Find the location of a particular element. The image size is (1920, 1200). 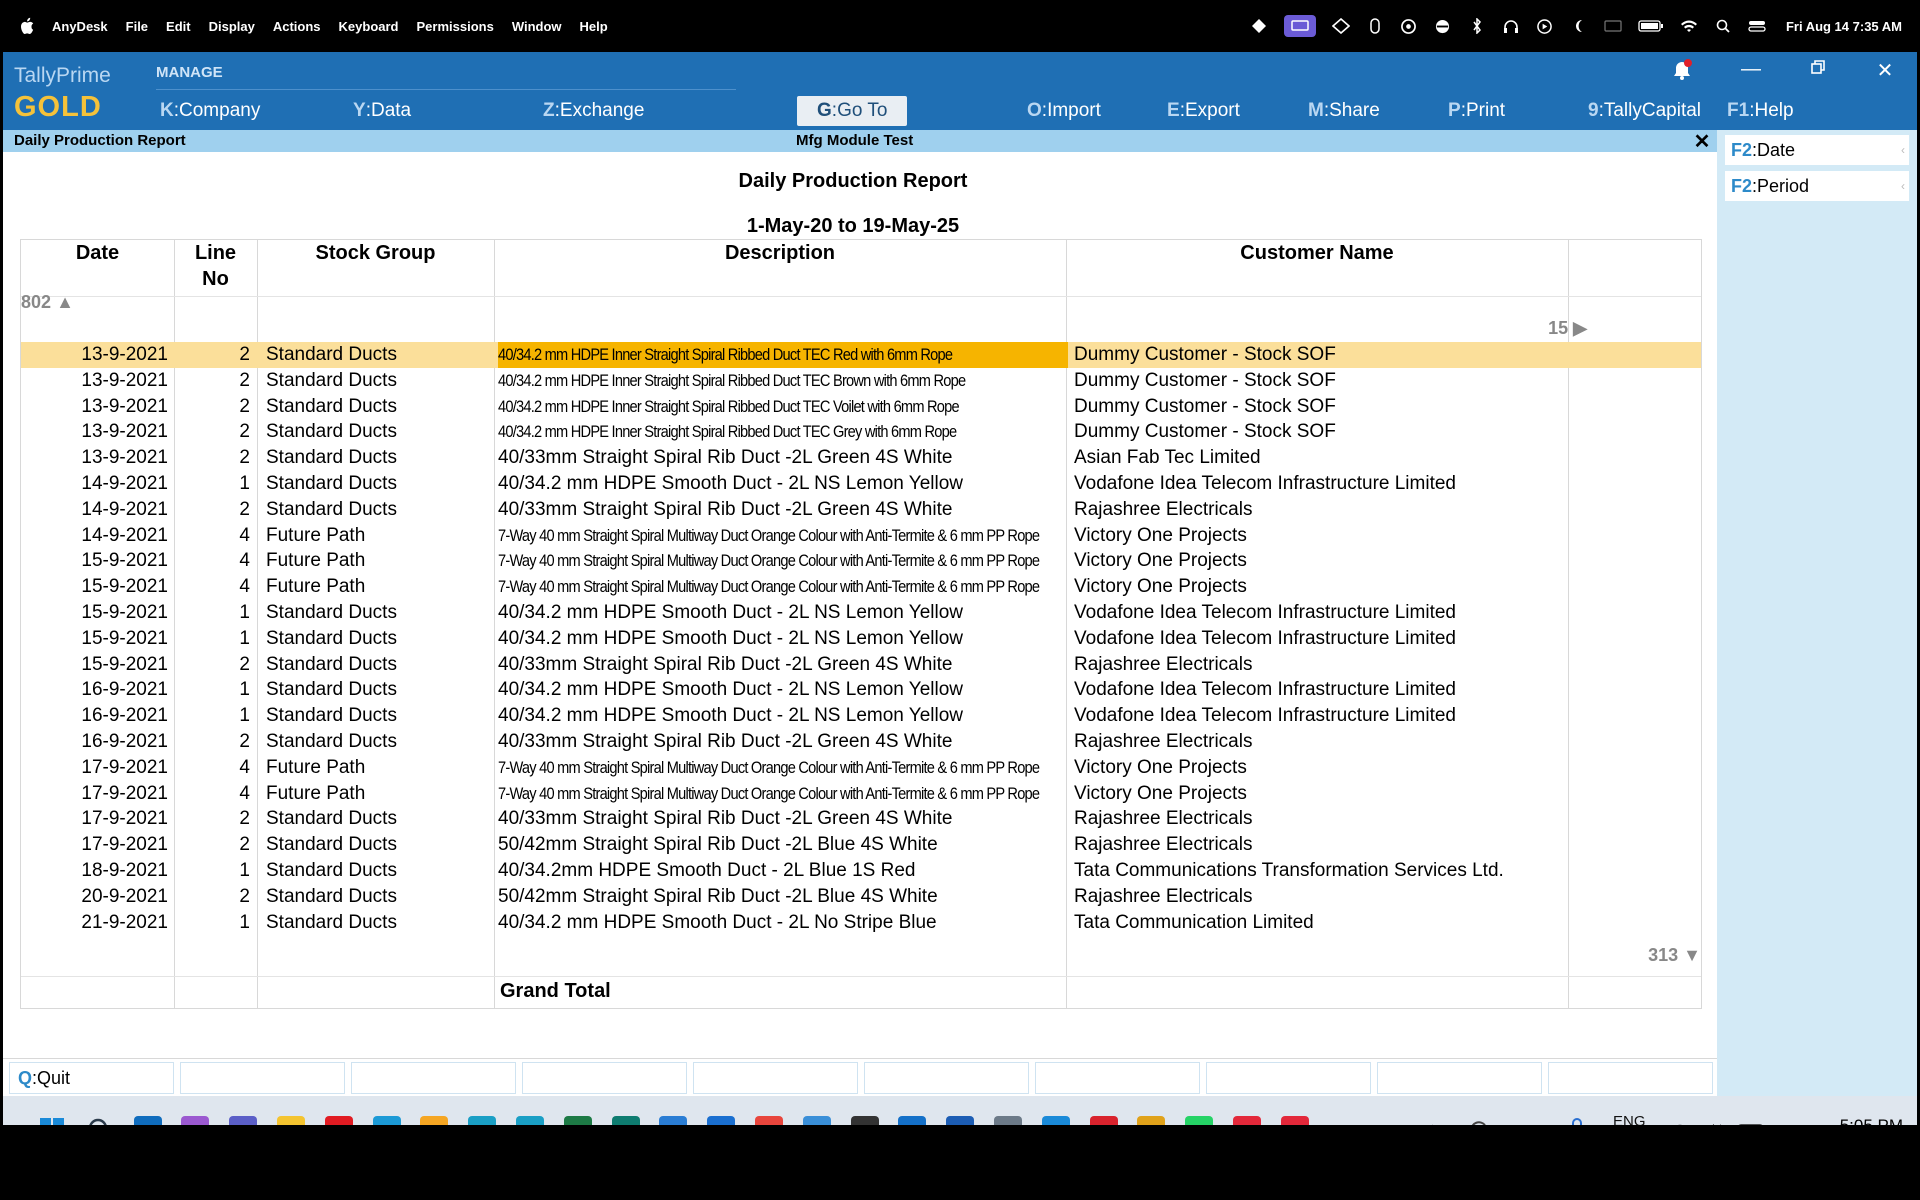

menu-app-anydesk: AnyDesk is located at coordinates (80, 26).